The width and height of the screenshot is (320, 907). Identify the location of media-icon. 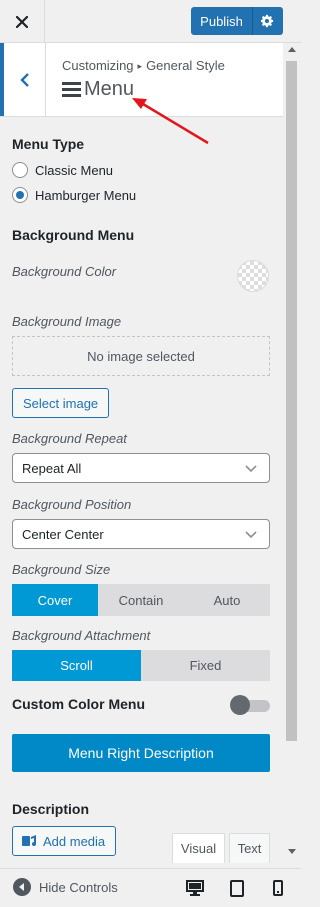
(29, 840).